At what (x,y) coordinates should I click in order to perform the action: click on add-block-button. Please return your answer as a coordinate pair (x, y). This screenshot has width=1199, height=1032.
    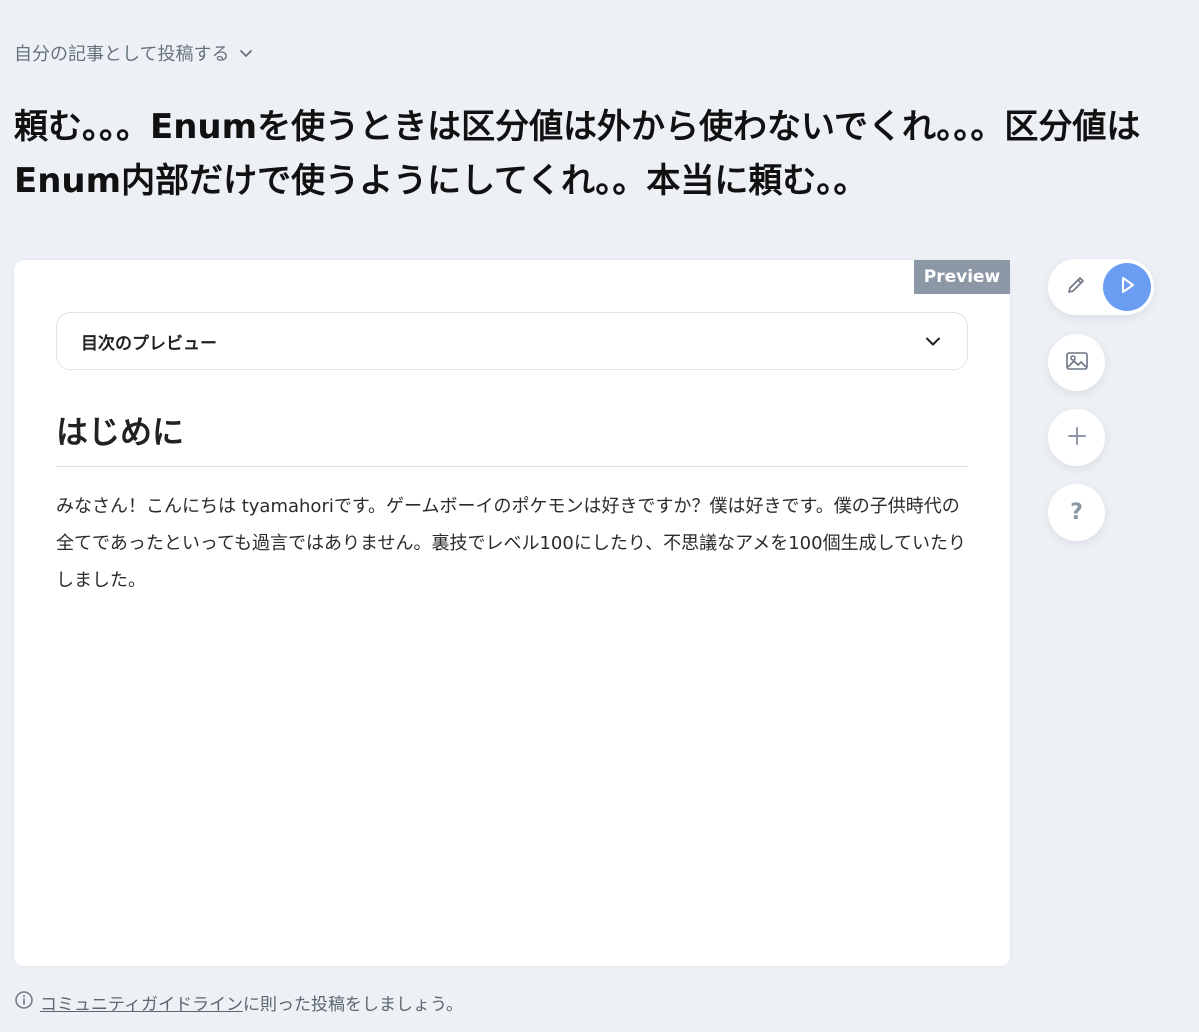
    Looking at the image, I should click on (1076, 437).